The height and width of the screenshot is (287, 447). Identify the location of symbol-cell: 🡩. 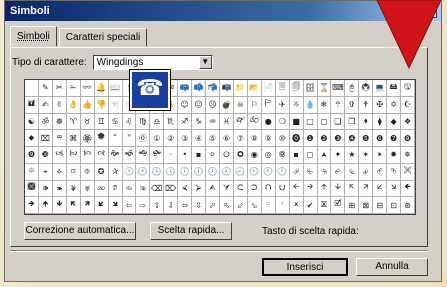
(324, 189).